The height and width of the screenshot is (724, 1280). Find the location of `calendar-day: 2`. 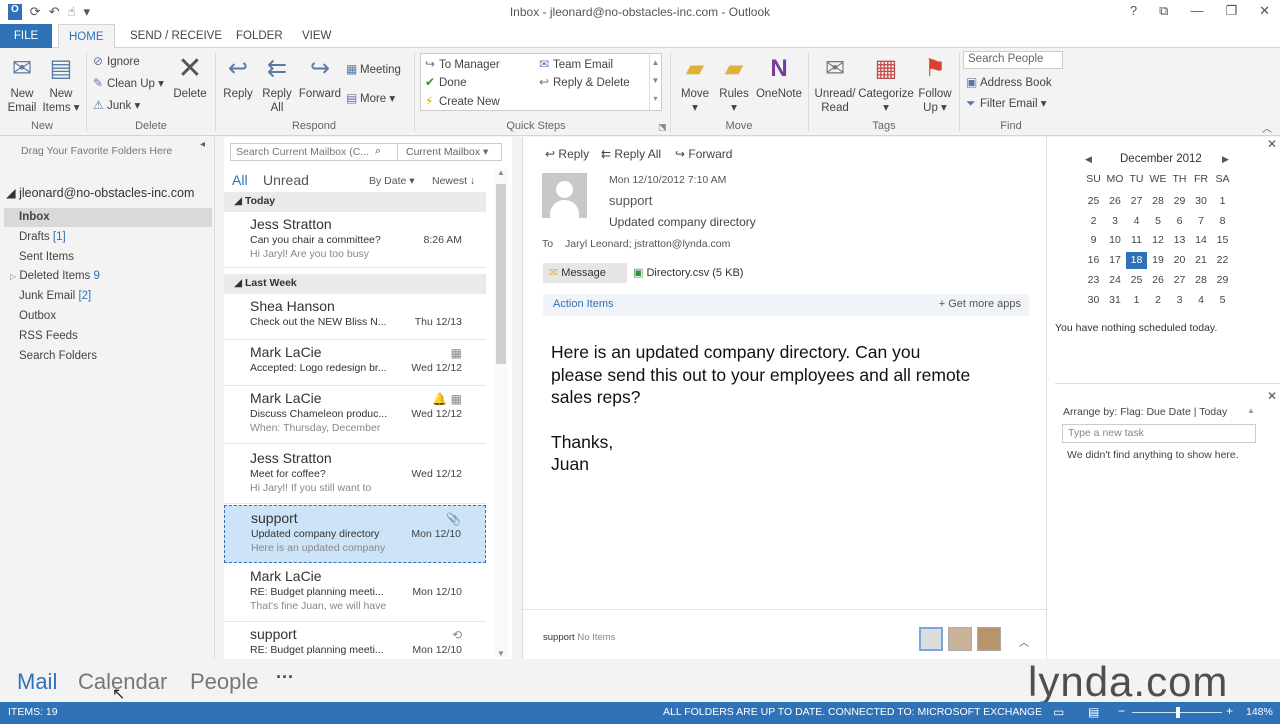

calendar-day: 2 is located at coordinates (1158, 300).